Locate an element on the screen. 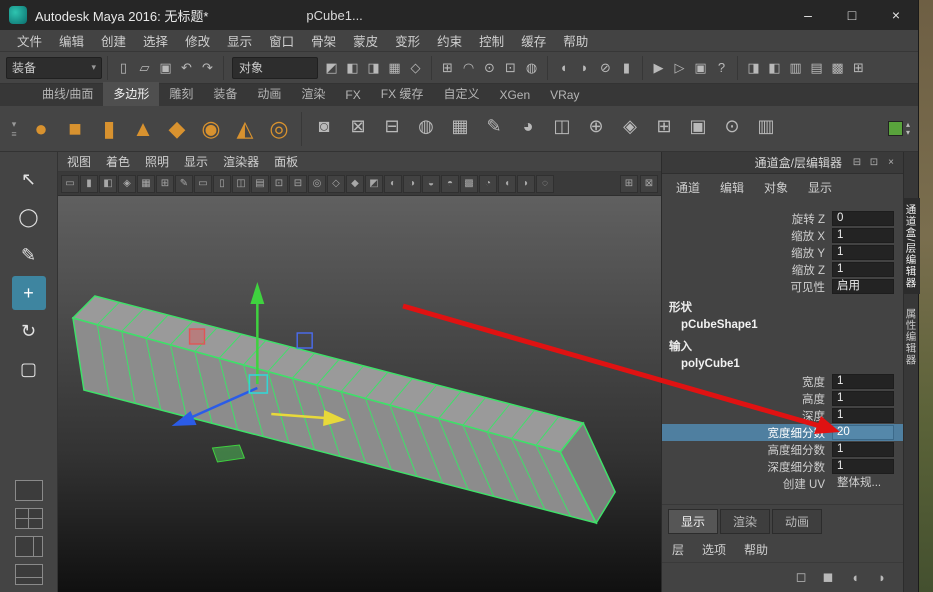  attribute-editor-toggle-icon: ◨ is located at coordinates (753, 67).